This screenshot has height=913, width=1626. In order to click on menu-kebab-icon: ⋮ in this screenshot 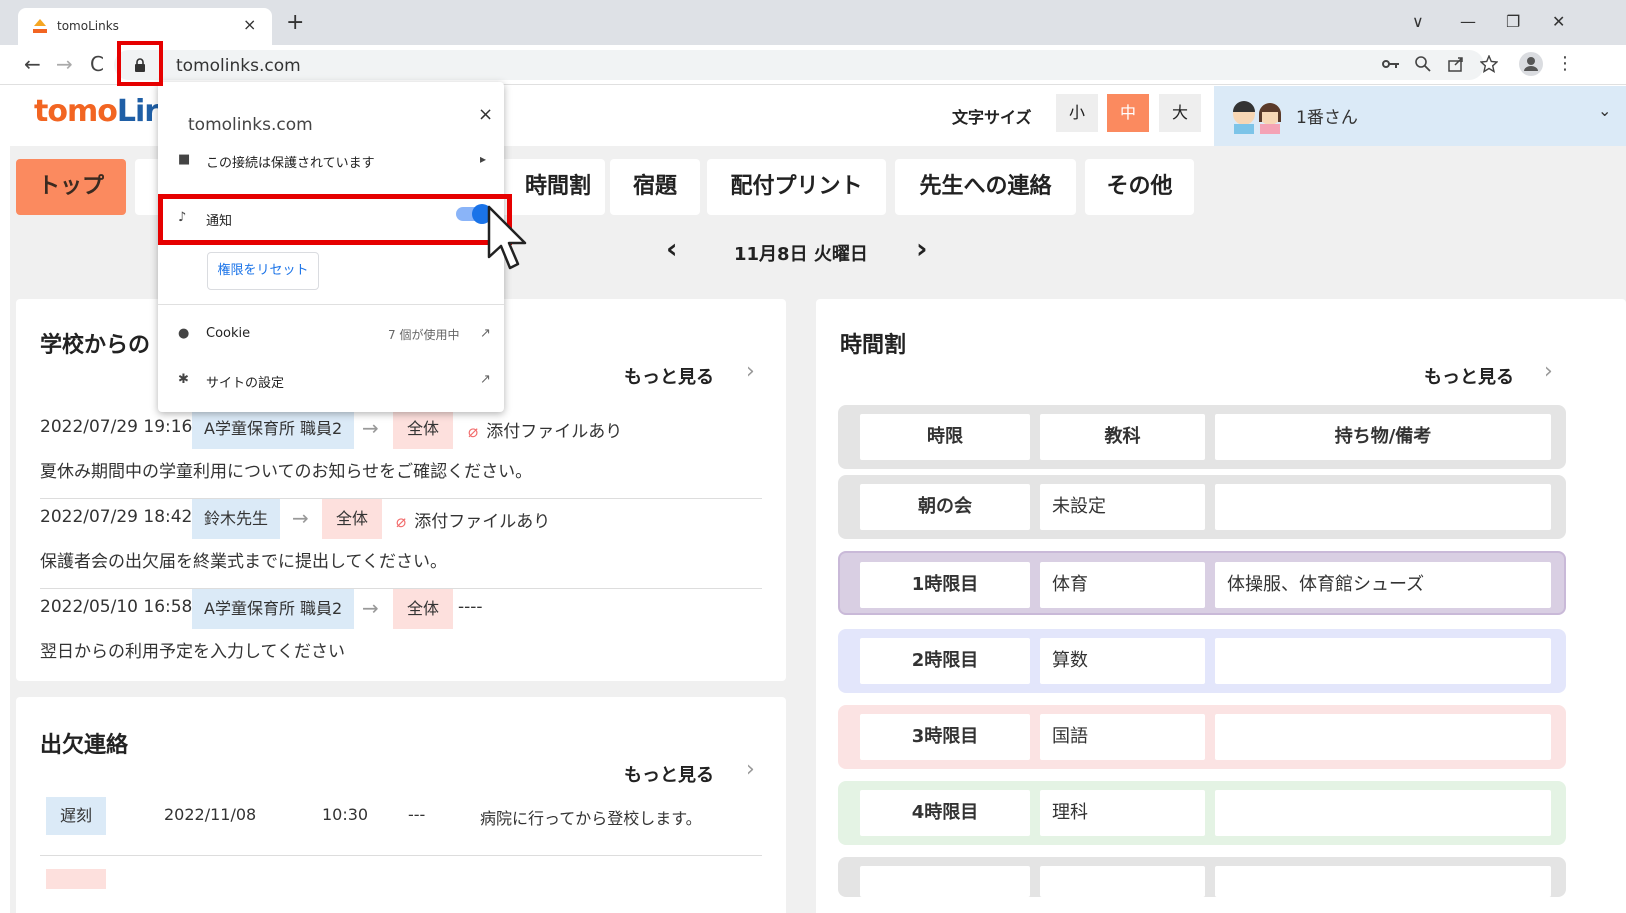, I will do `click(1565, 63)`.